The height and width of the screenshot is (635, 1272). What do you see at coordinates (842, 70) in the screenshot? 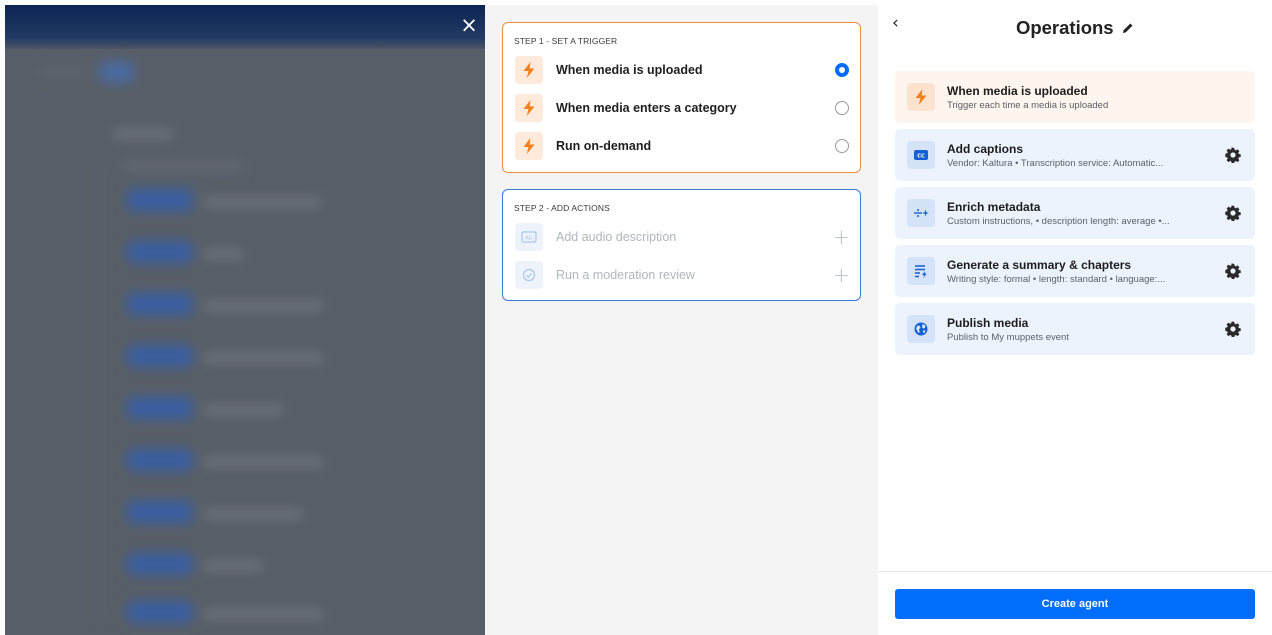
I see `radio-selected` at bounding box center [842, 70].